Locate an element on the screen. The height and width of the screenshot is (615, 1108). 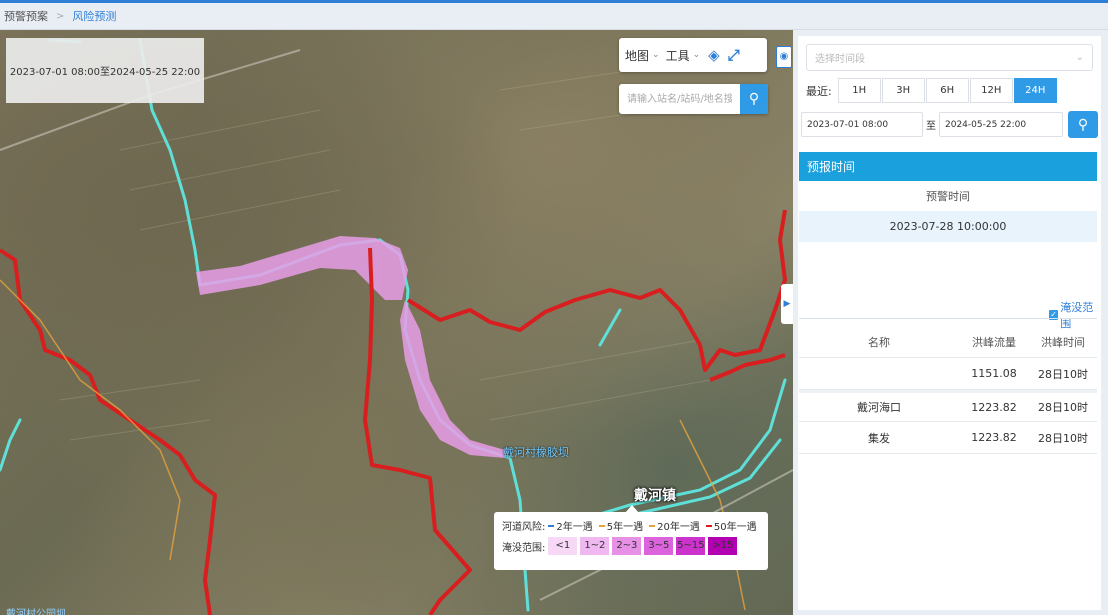
lock-icon: ◉ is located at coordinates (784, 57).